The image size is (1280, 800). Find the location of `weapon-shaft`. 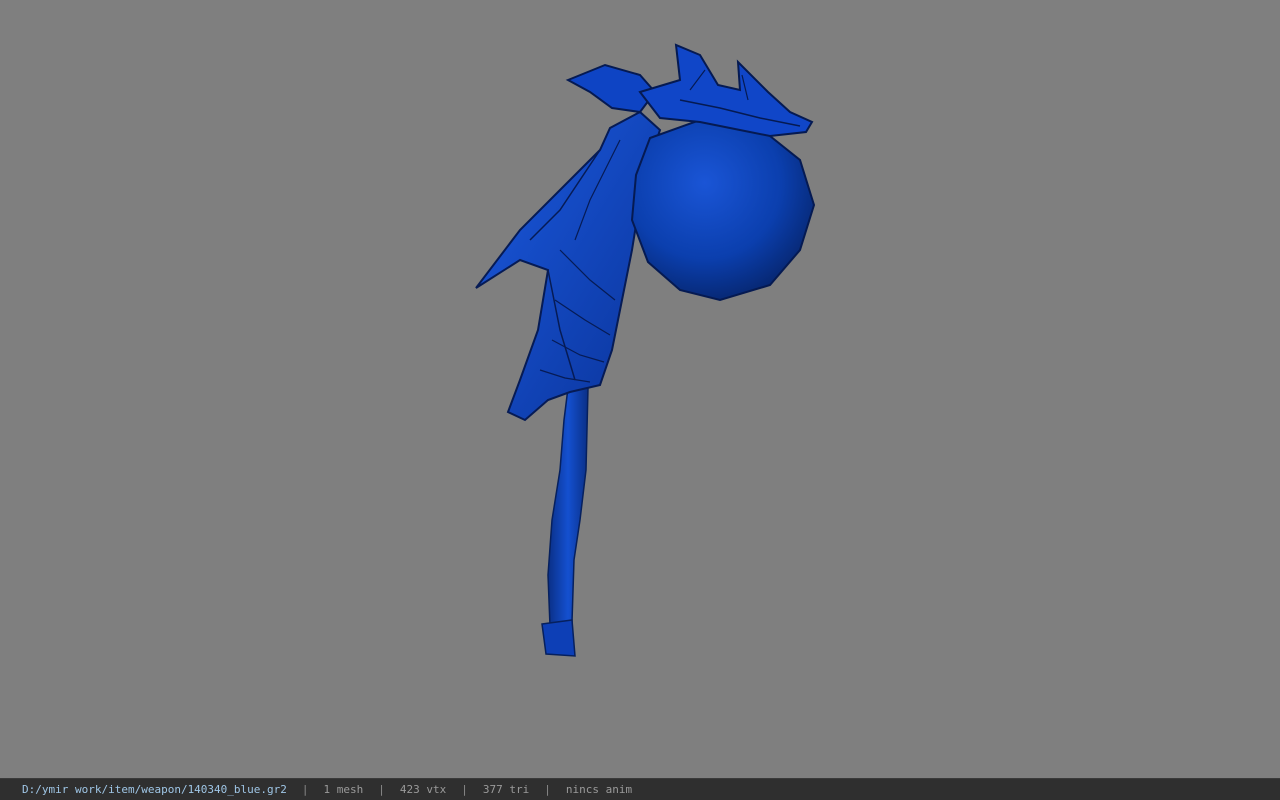

weapon-shaft is located at coordinates (565, 522).